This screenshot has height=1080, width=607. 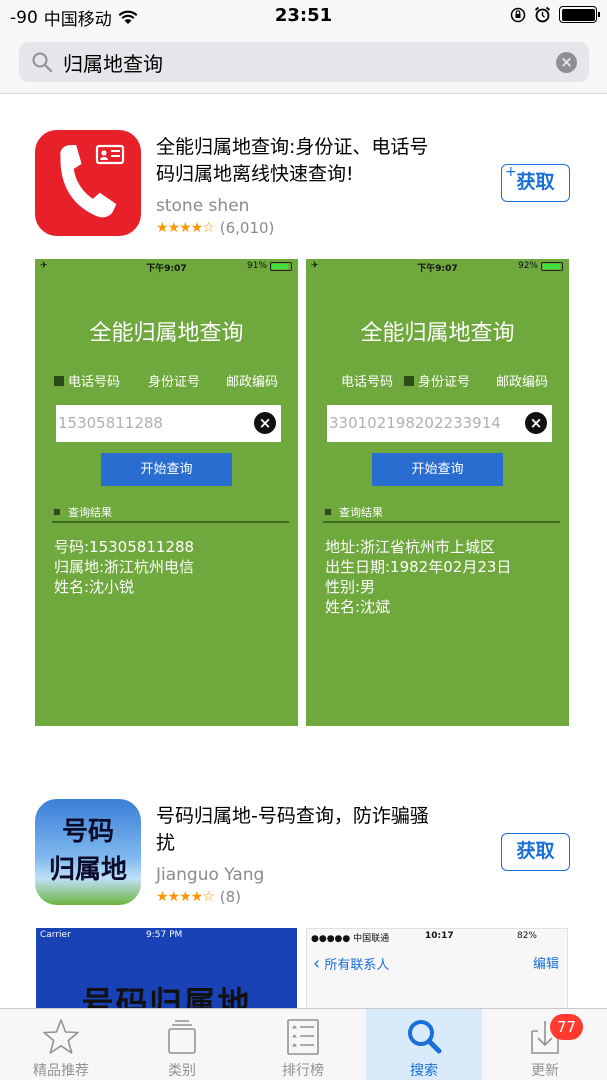 What do you see at coordinates (198, 897) in the screenshot?
I see `app-rating: ★★★★☆ (8)` at bounding box center [198, 897].